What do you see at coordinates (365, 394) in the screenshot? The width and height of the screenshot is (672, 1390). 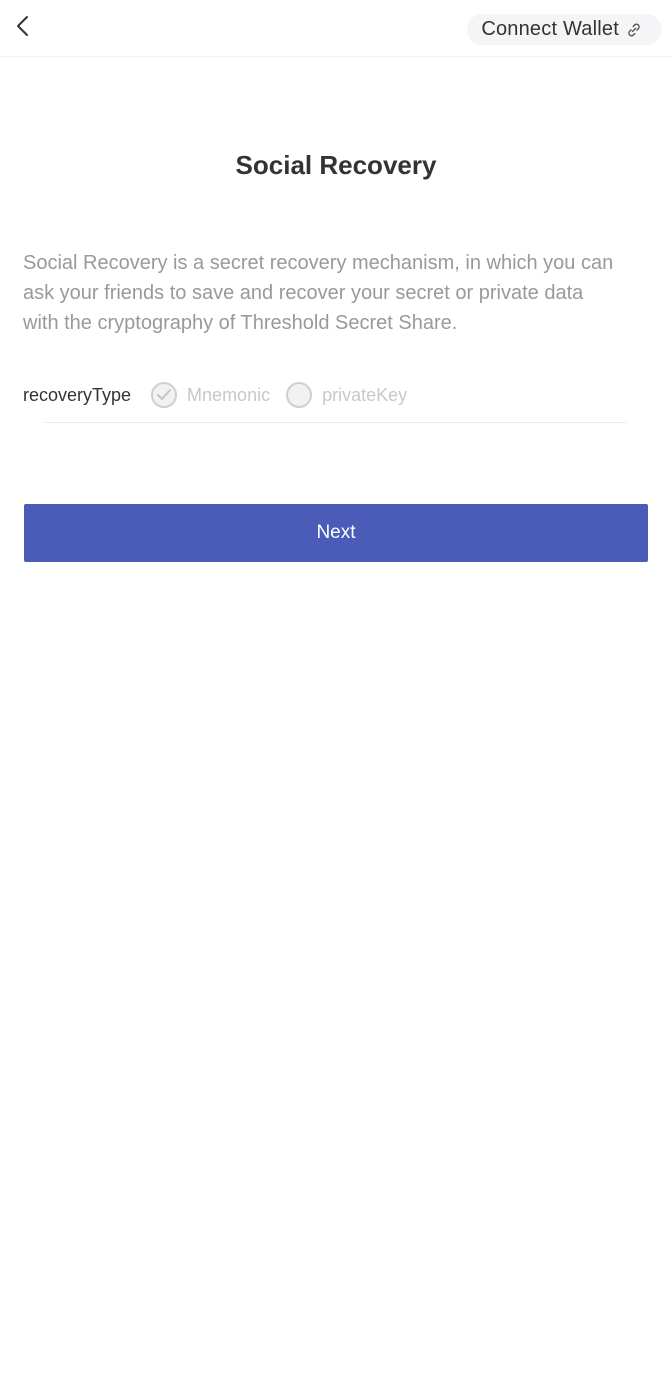 I see `radio-private-key-label: privateKey` at bounding box center [365, 394].